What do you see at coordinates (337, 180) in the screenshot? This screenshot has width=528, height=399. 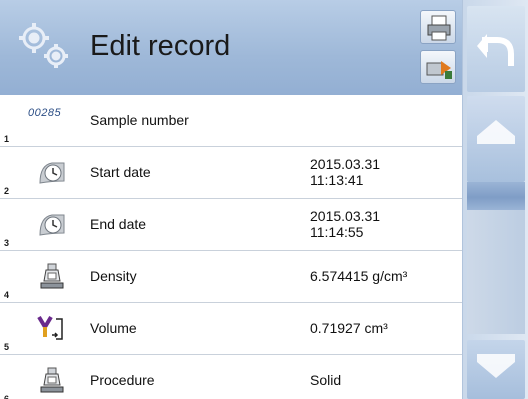 I see `value-time: 11:13:41` at bounding box center [337, 180].